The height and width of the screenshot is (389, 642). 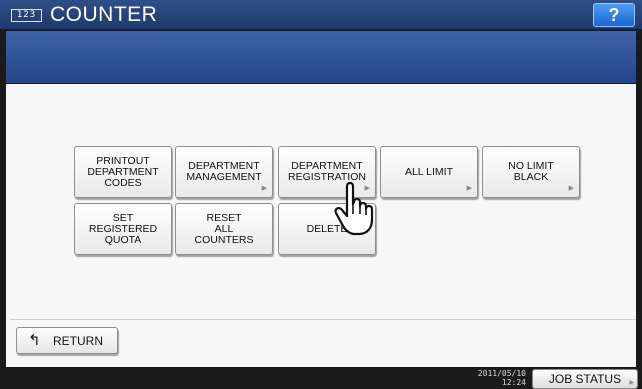 I want to click on counter-app-icon: 123, so click(x=26, y=15).